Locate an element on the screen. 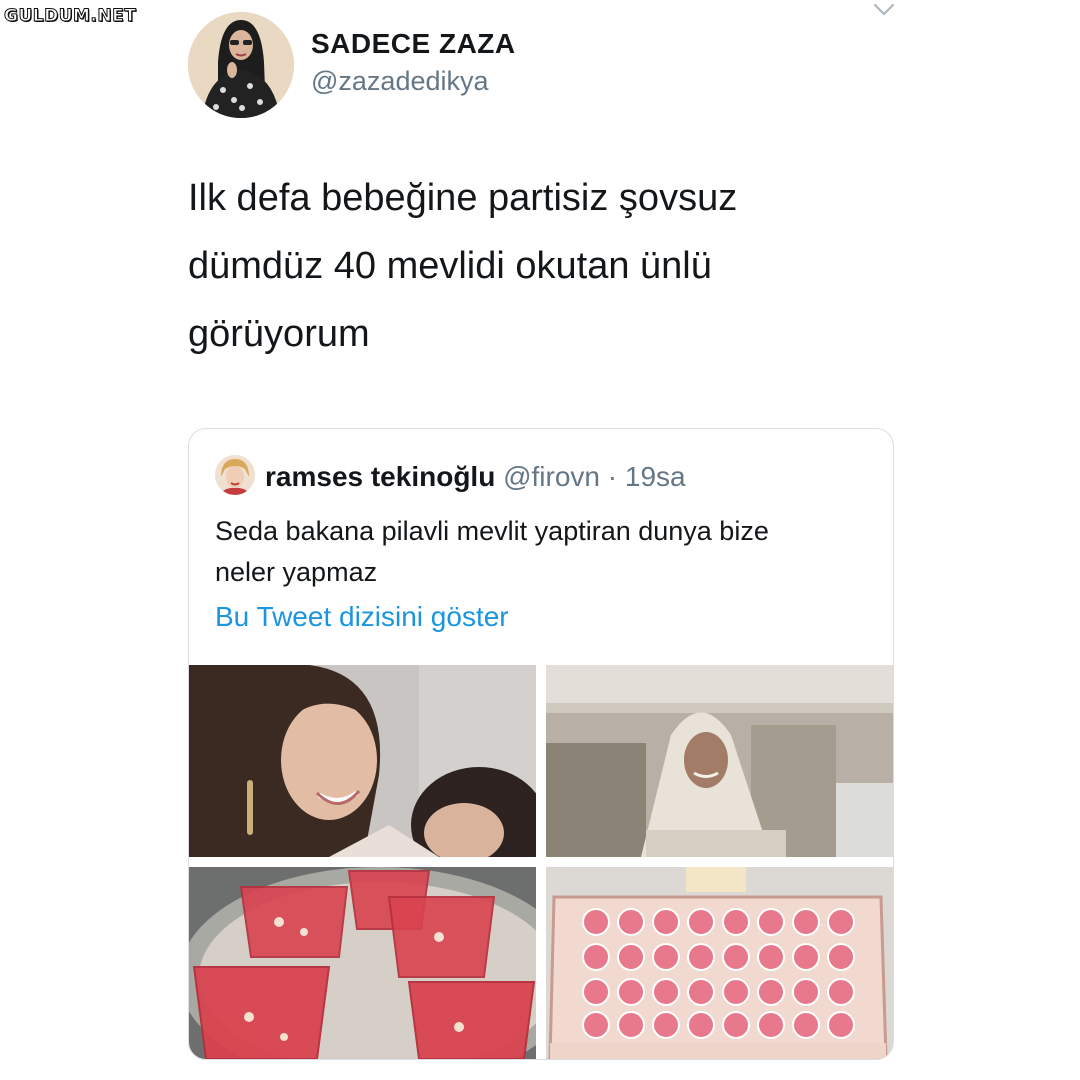 The image size is (1080, 1080). avatar is located at coordinates (241, 65).